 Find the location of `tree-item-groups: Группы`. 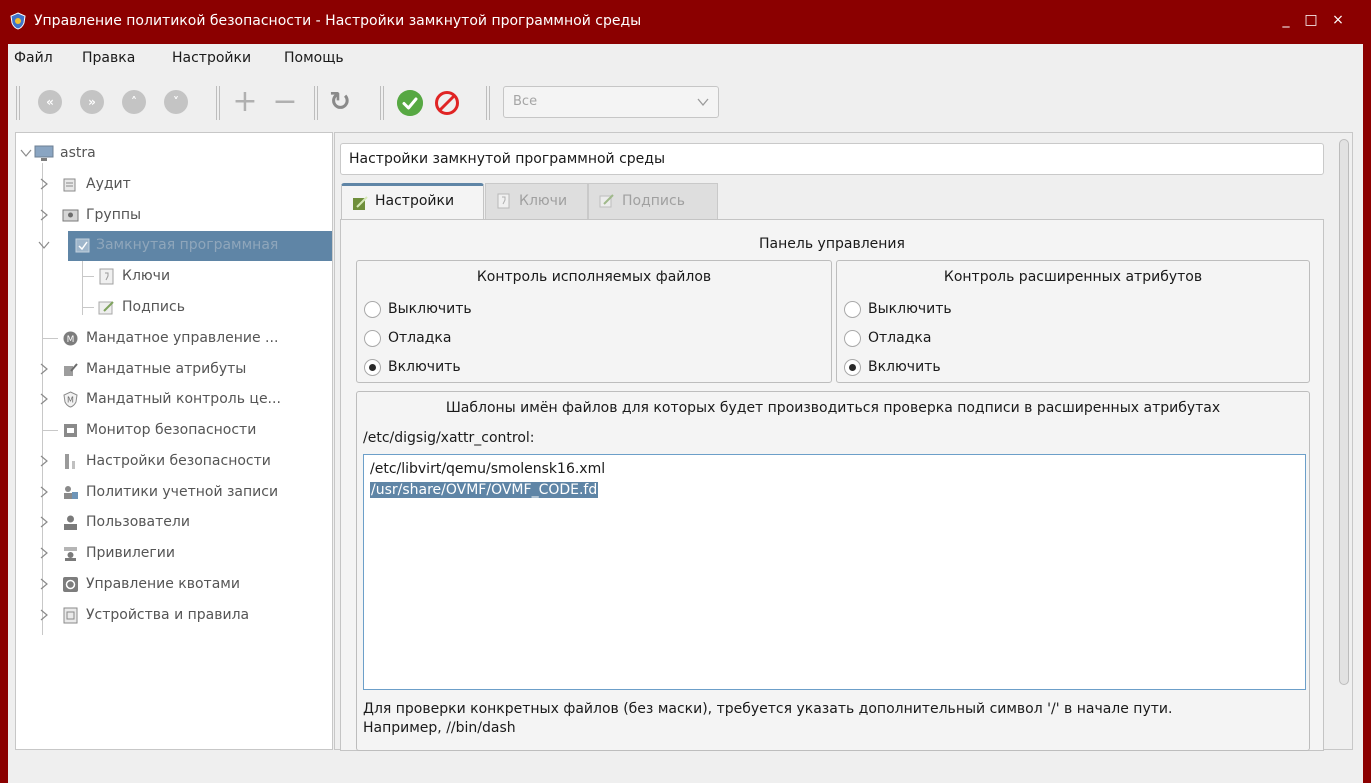

tree-item-groups: Группы is located at coordinates (174, 216).